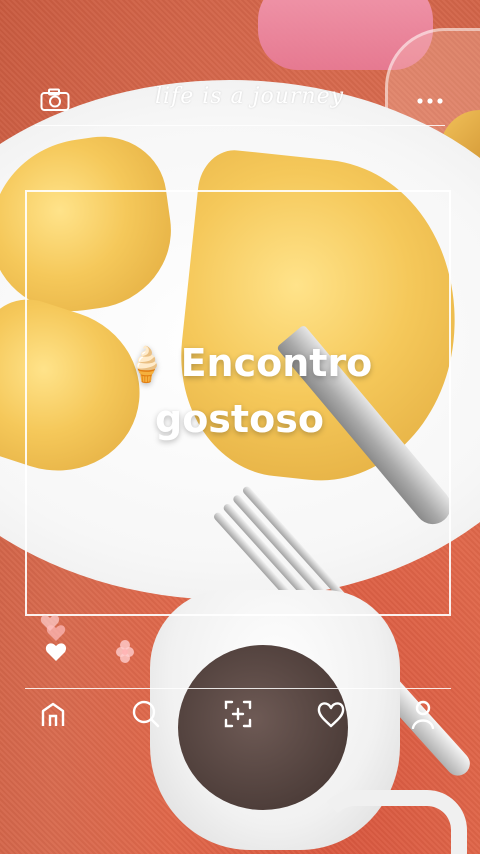 This screenshot has width=480, height=854. Describe the element at coordinates (125, 651) in the screenshot. I see `flower-icon` at that location.